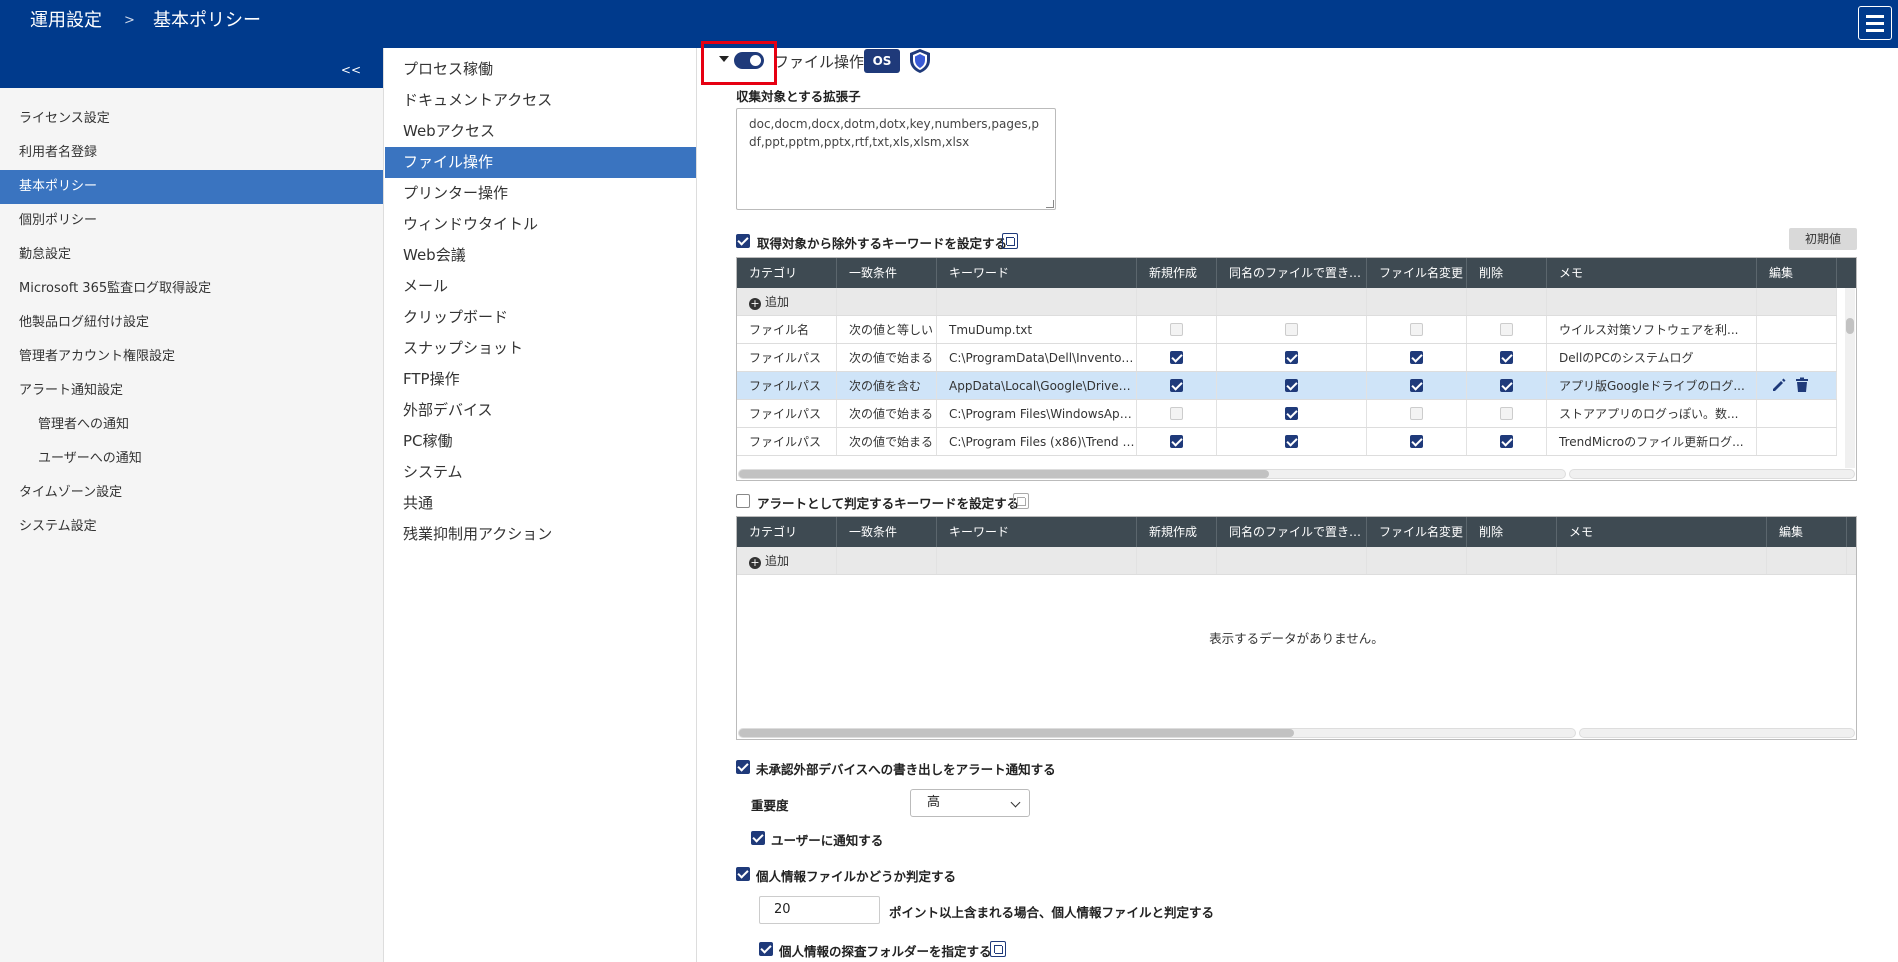  What do you see at coordinates (540, 162) in the screenshot?
I see `policy-menu-item: ファイル操作` at bounding box center [540, 162].